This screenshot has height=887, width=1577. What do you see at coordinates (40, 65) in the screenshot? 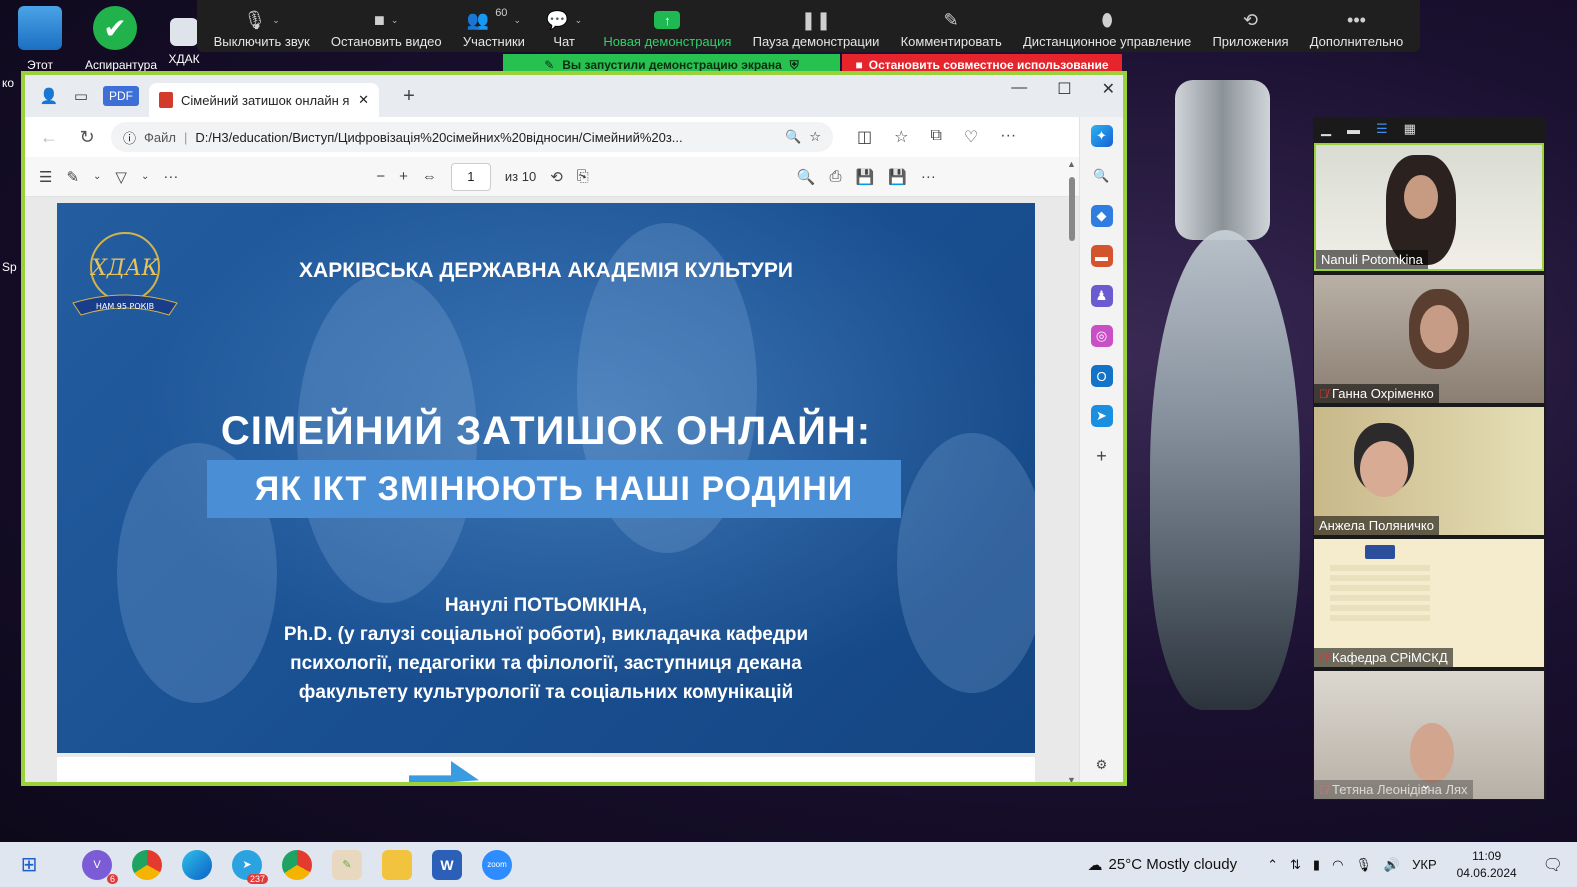
I see `desktop-icon-label: Этот` at bounding box center [40, 65].